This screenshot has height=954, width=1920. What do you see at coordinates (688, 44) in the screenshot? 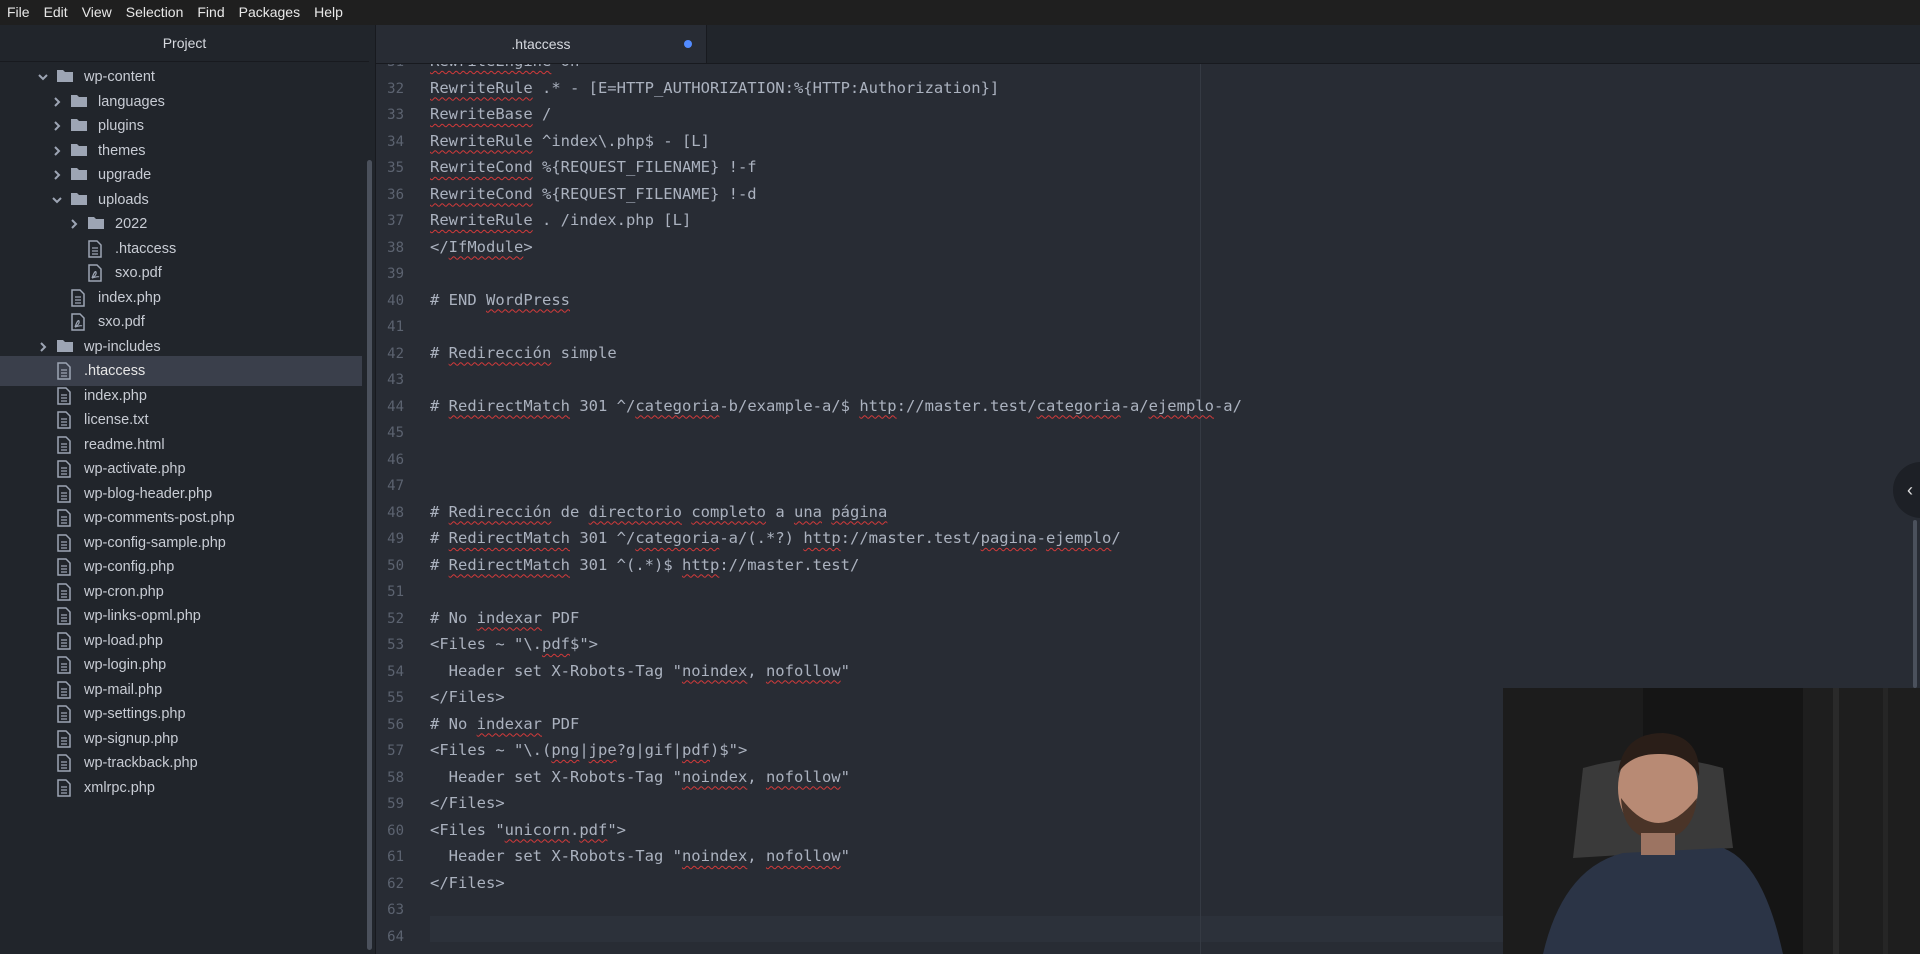
I see `modified-indicator-icon` at bounding box center [688, 44].